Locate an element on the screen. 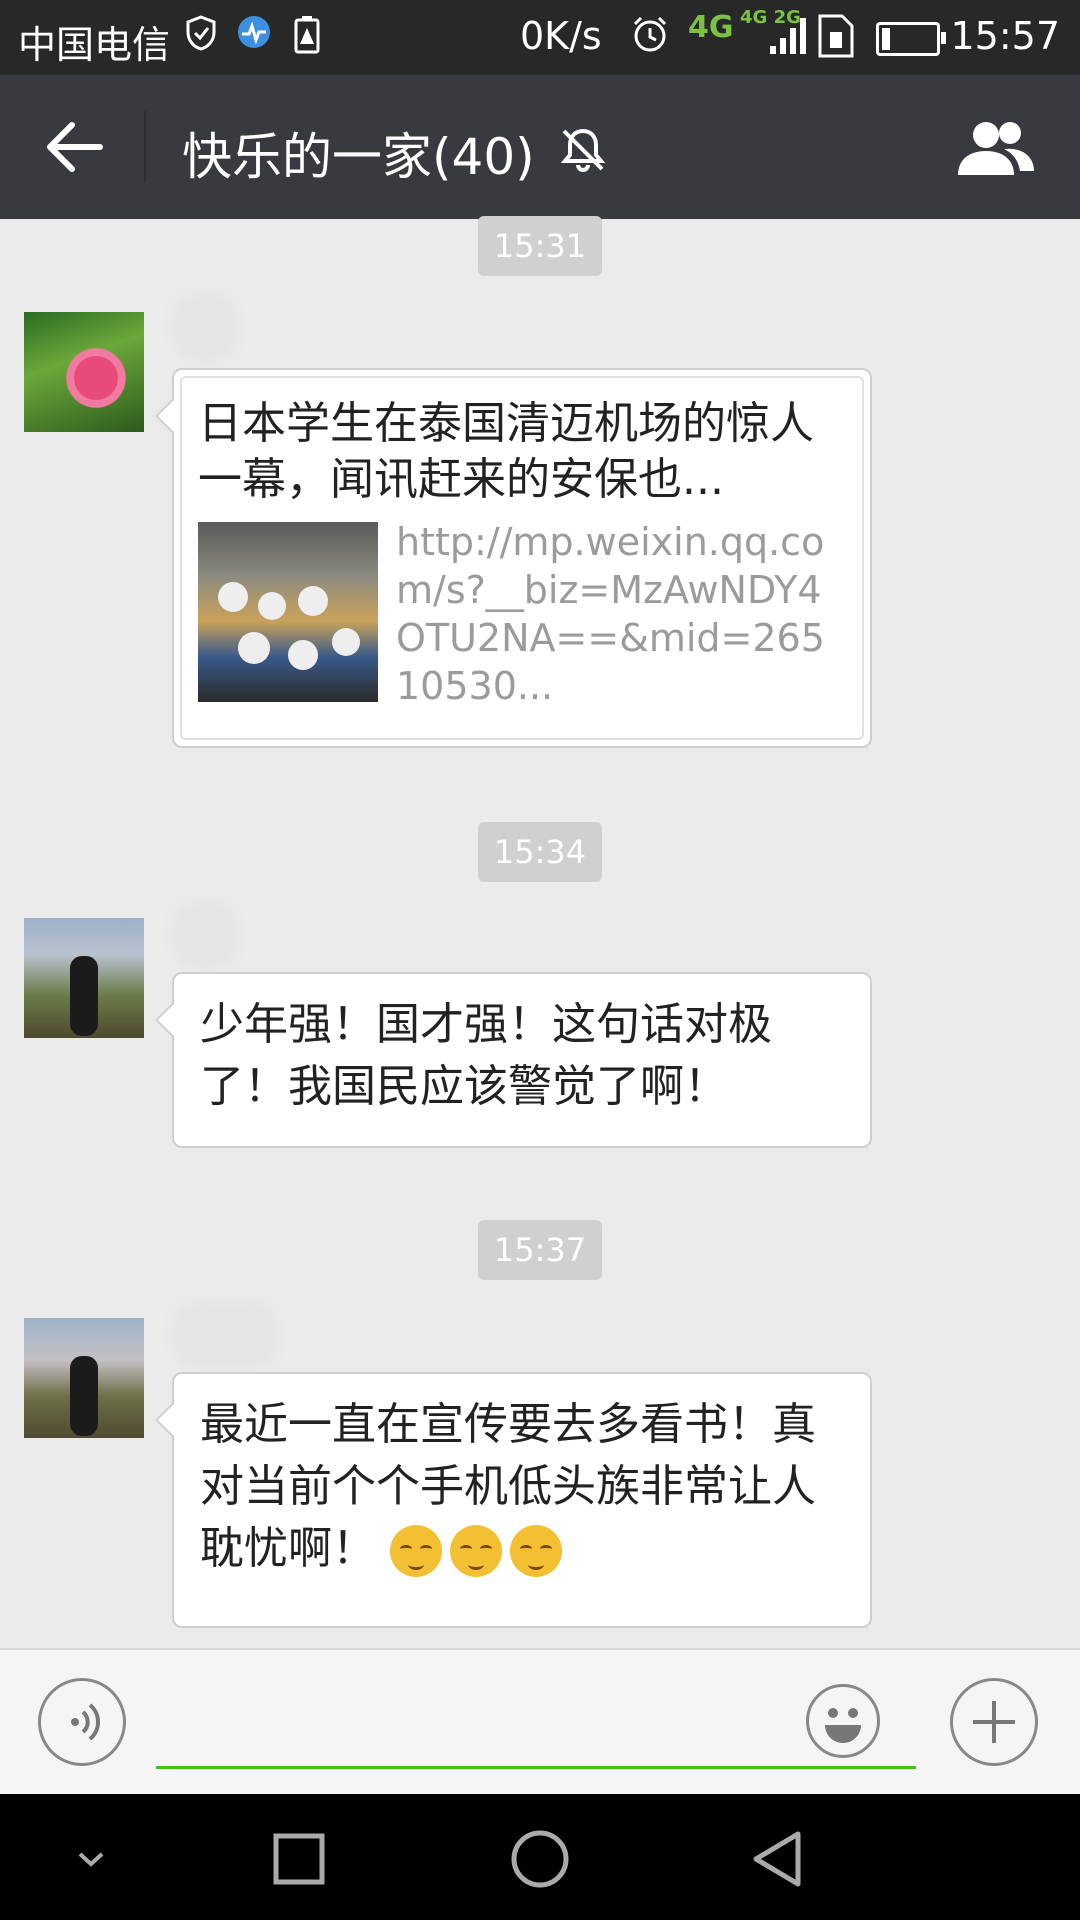 This screenshot has width=1080, height=1920. message-text: 少年强！国才强！这句话对极了！我国民应该警觉了啊！ is located at coordinates (486, 1055).